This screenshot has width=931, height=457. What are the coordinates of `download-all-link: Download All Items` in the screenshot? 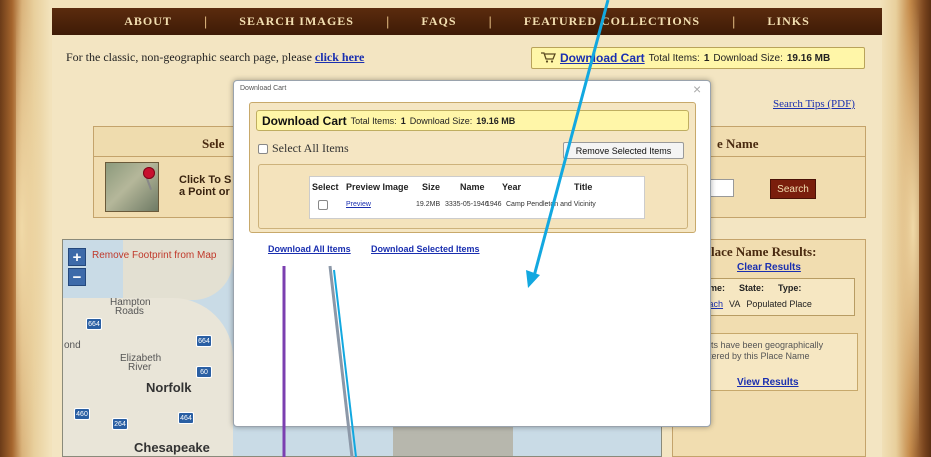 It's located at (309, 249).